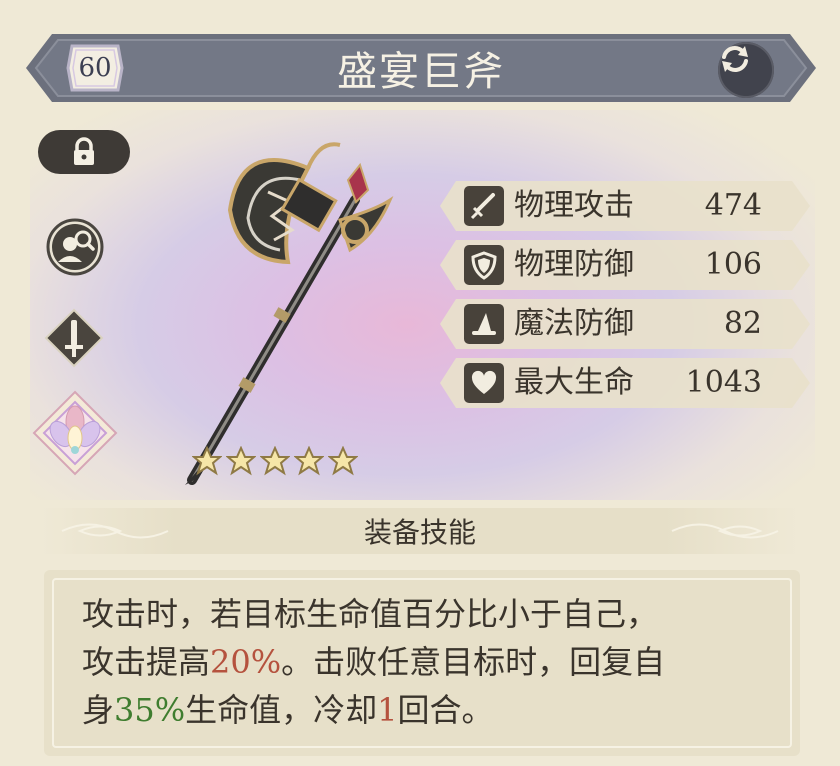 Image resolution: width=840 pixels, height=766 pixels. I want to click on stat-row-magic-defense: 魔法防御 82, so click(625, 324).